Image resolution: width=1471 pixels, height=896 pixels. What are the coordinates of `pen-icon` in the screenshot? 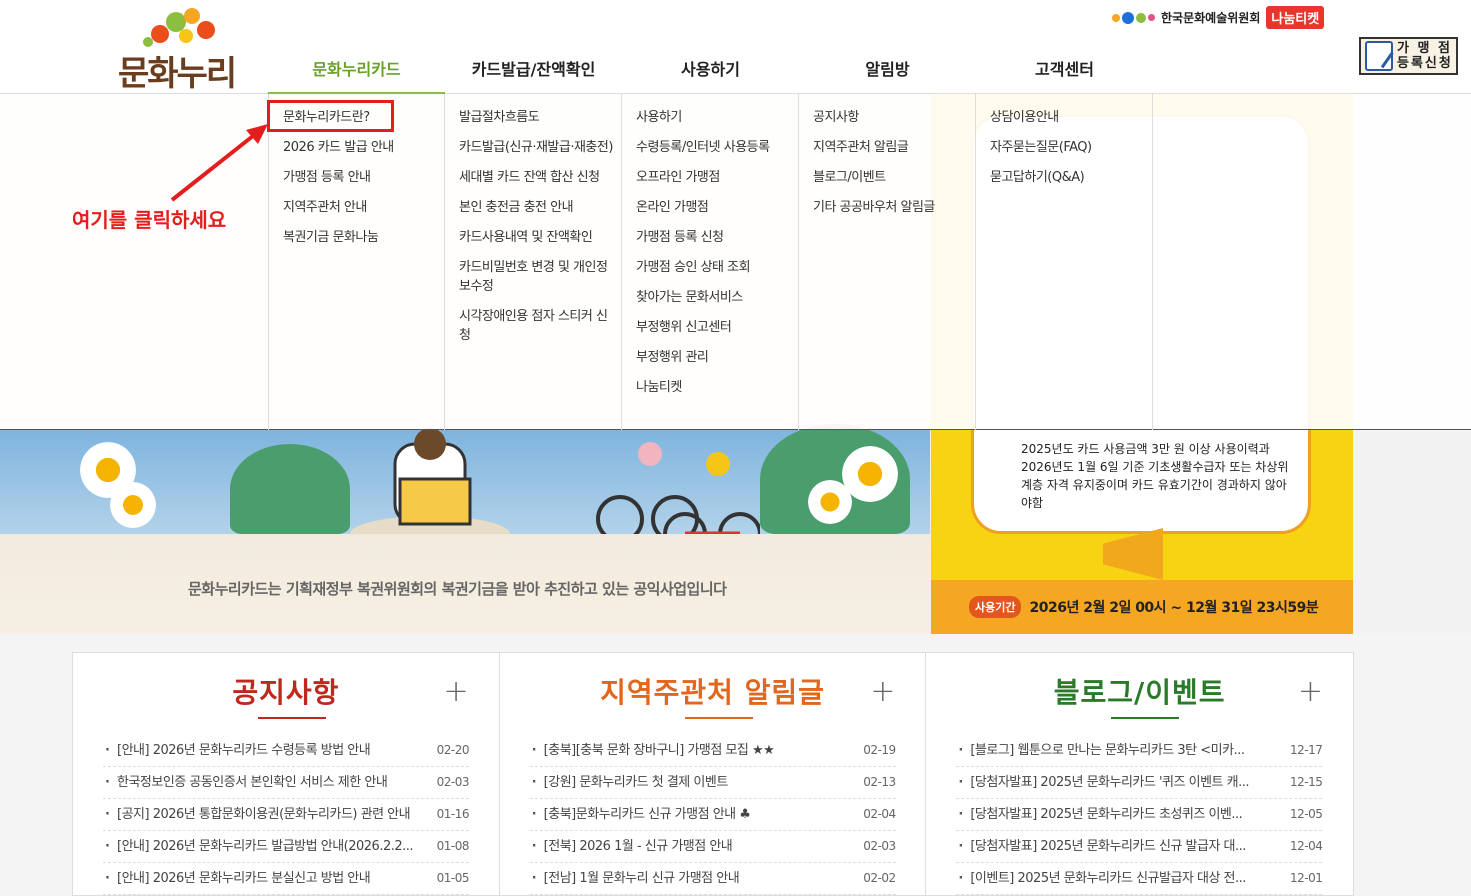 It's located at (1379, 56).